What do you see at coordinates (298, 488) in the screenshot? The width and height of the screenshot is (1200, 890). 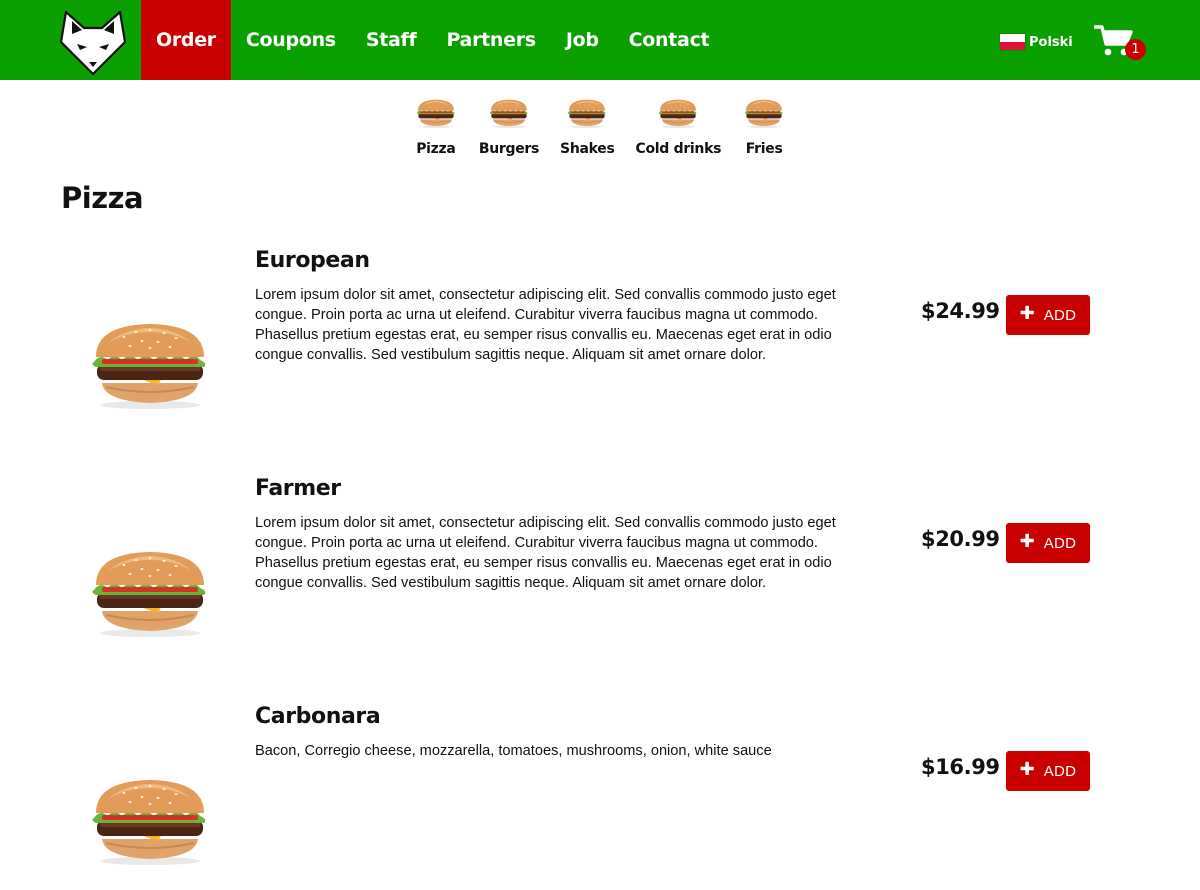 I see `product-name: Farmer` at bounding box center [298, 488].